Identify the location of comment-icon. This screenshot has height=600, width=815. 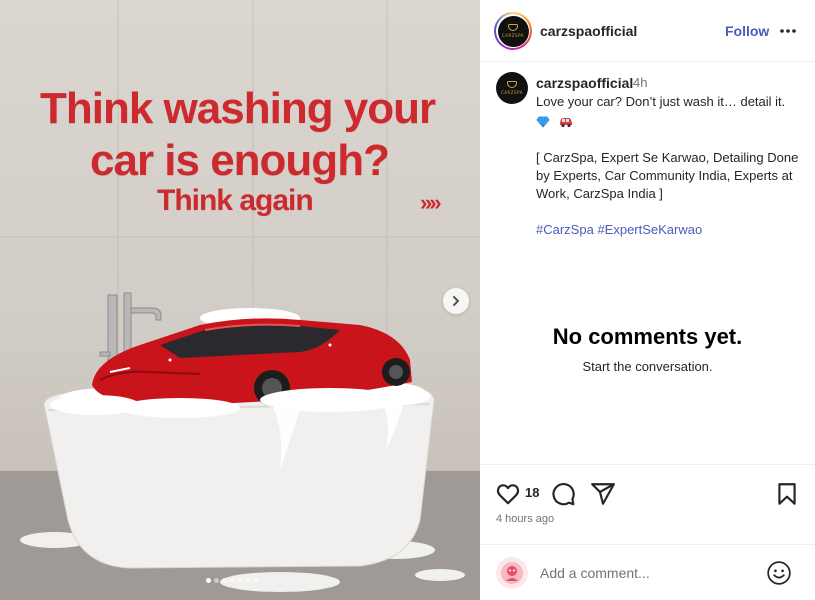
(563, 494).